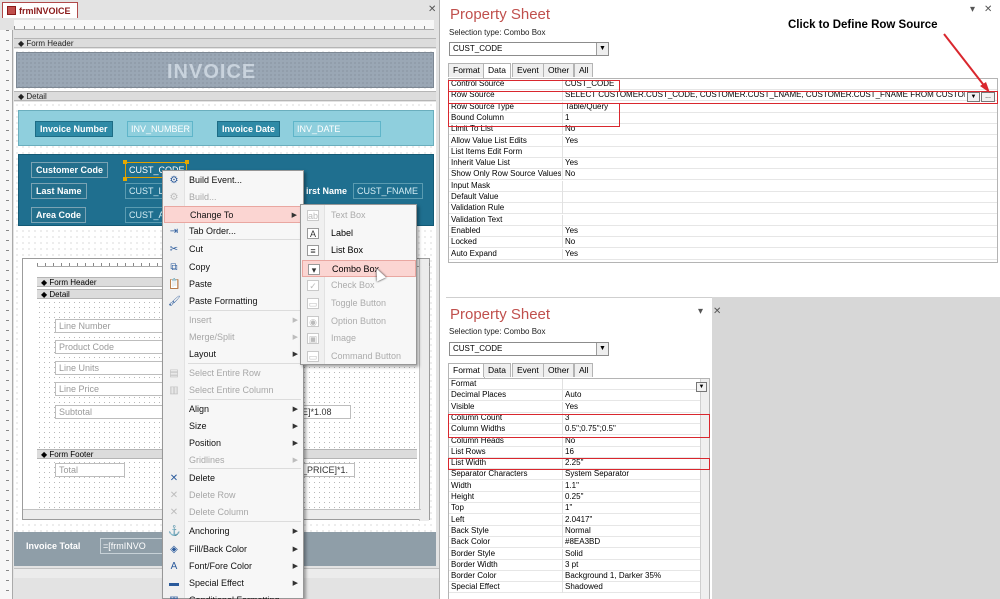  What do you see at coordinates (359, 303) in the screenshot?
I see `change-to-toggle-button: ▭ Toggle Button` at bounding box center [359, 303].